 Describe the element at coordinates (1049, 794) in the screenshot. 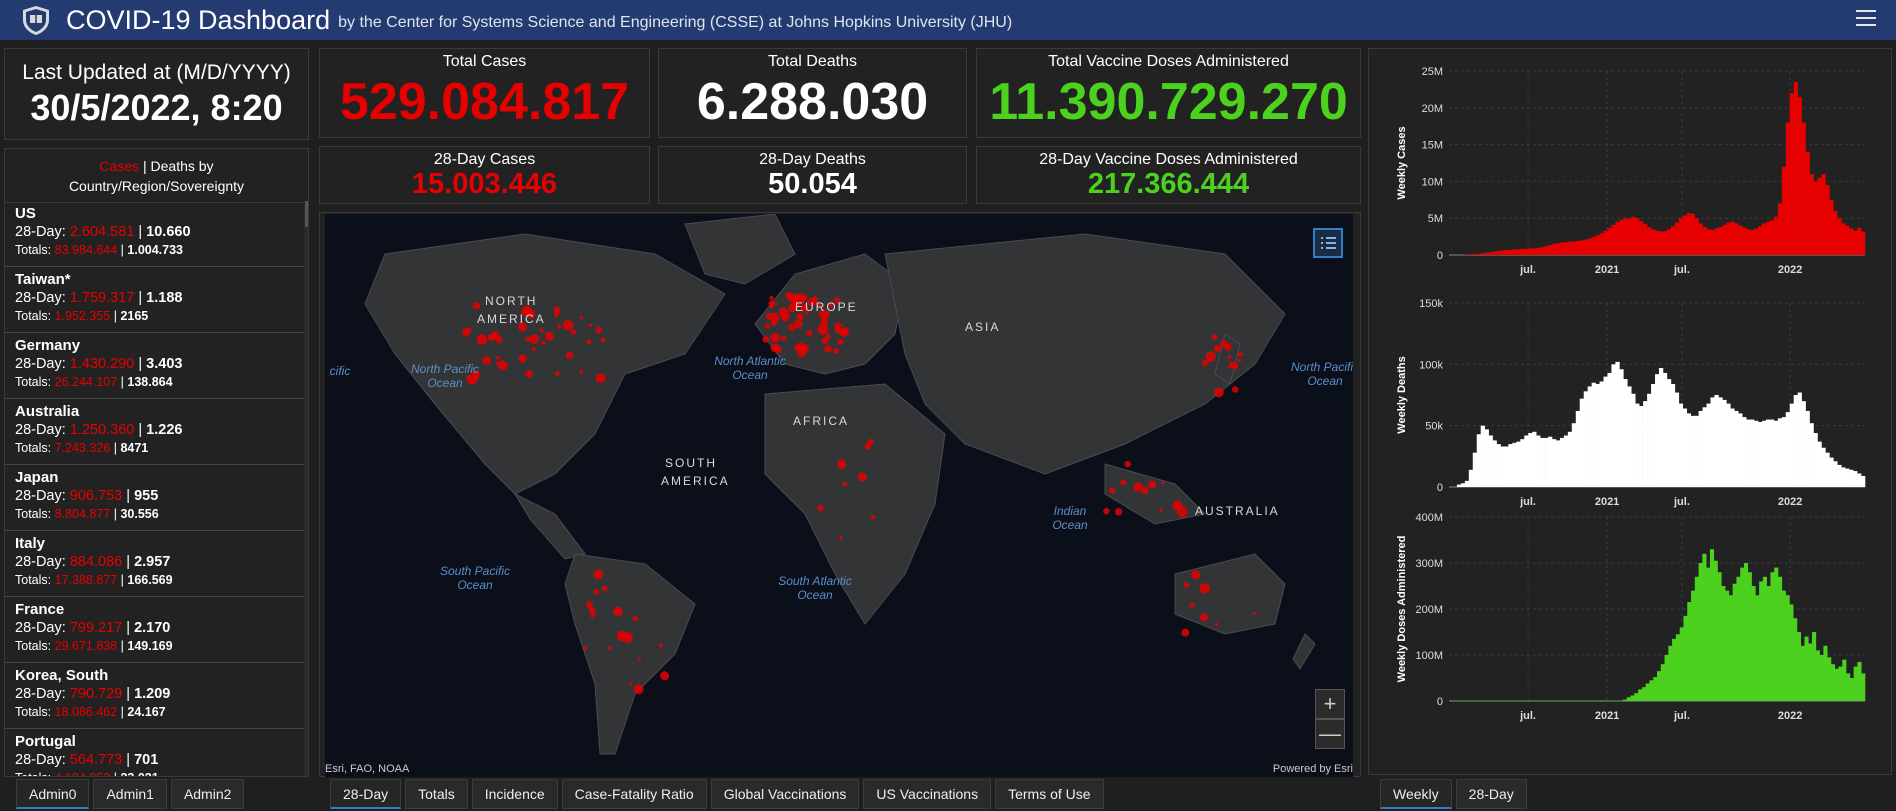

I see `tab-terms-of-use: Terms of Use` at that location.